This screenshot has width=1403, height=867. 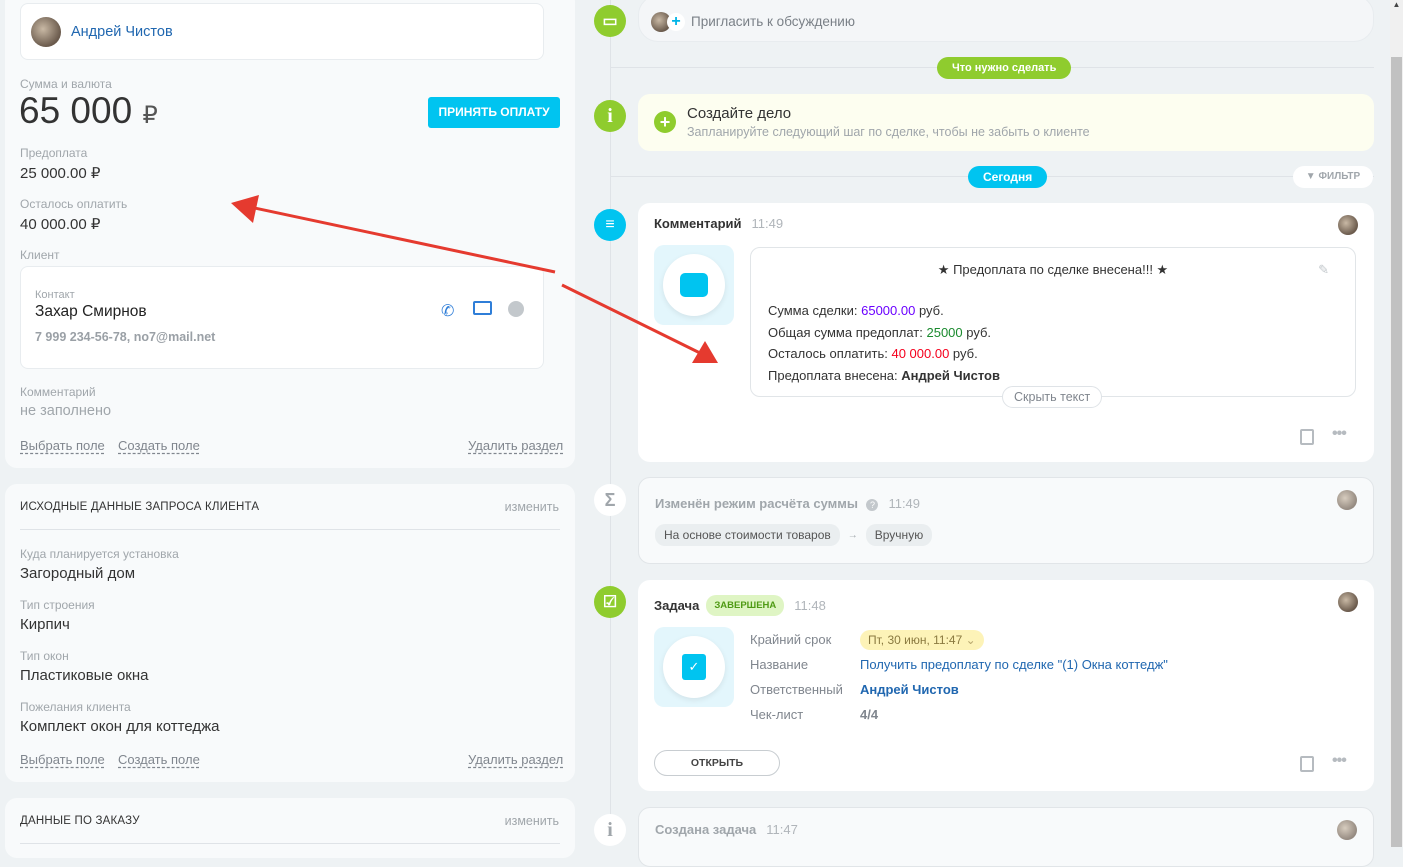 I want to click on annotation-arrows, so click(x=474, y=279).